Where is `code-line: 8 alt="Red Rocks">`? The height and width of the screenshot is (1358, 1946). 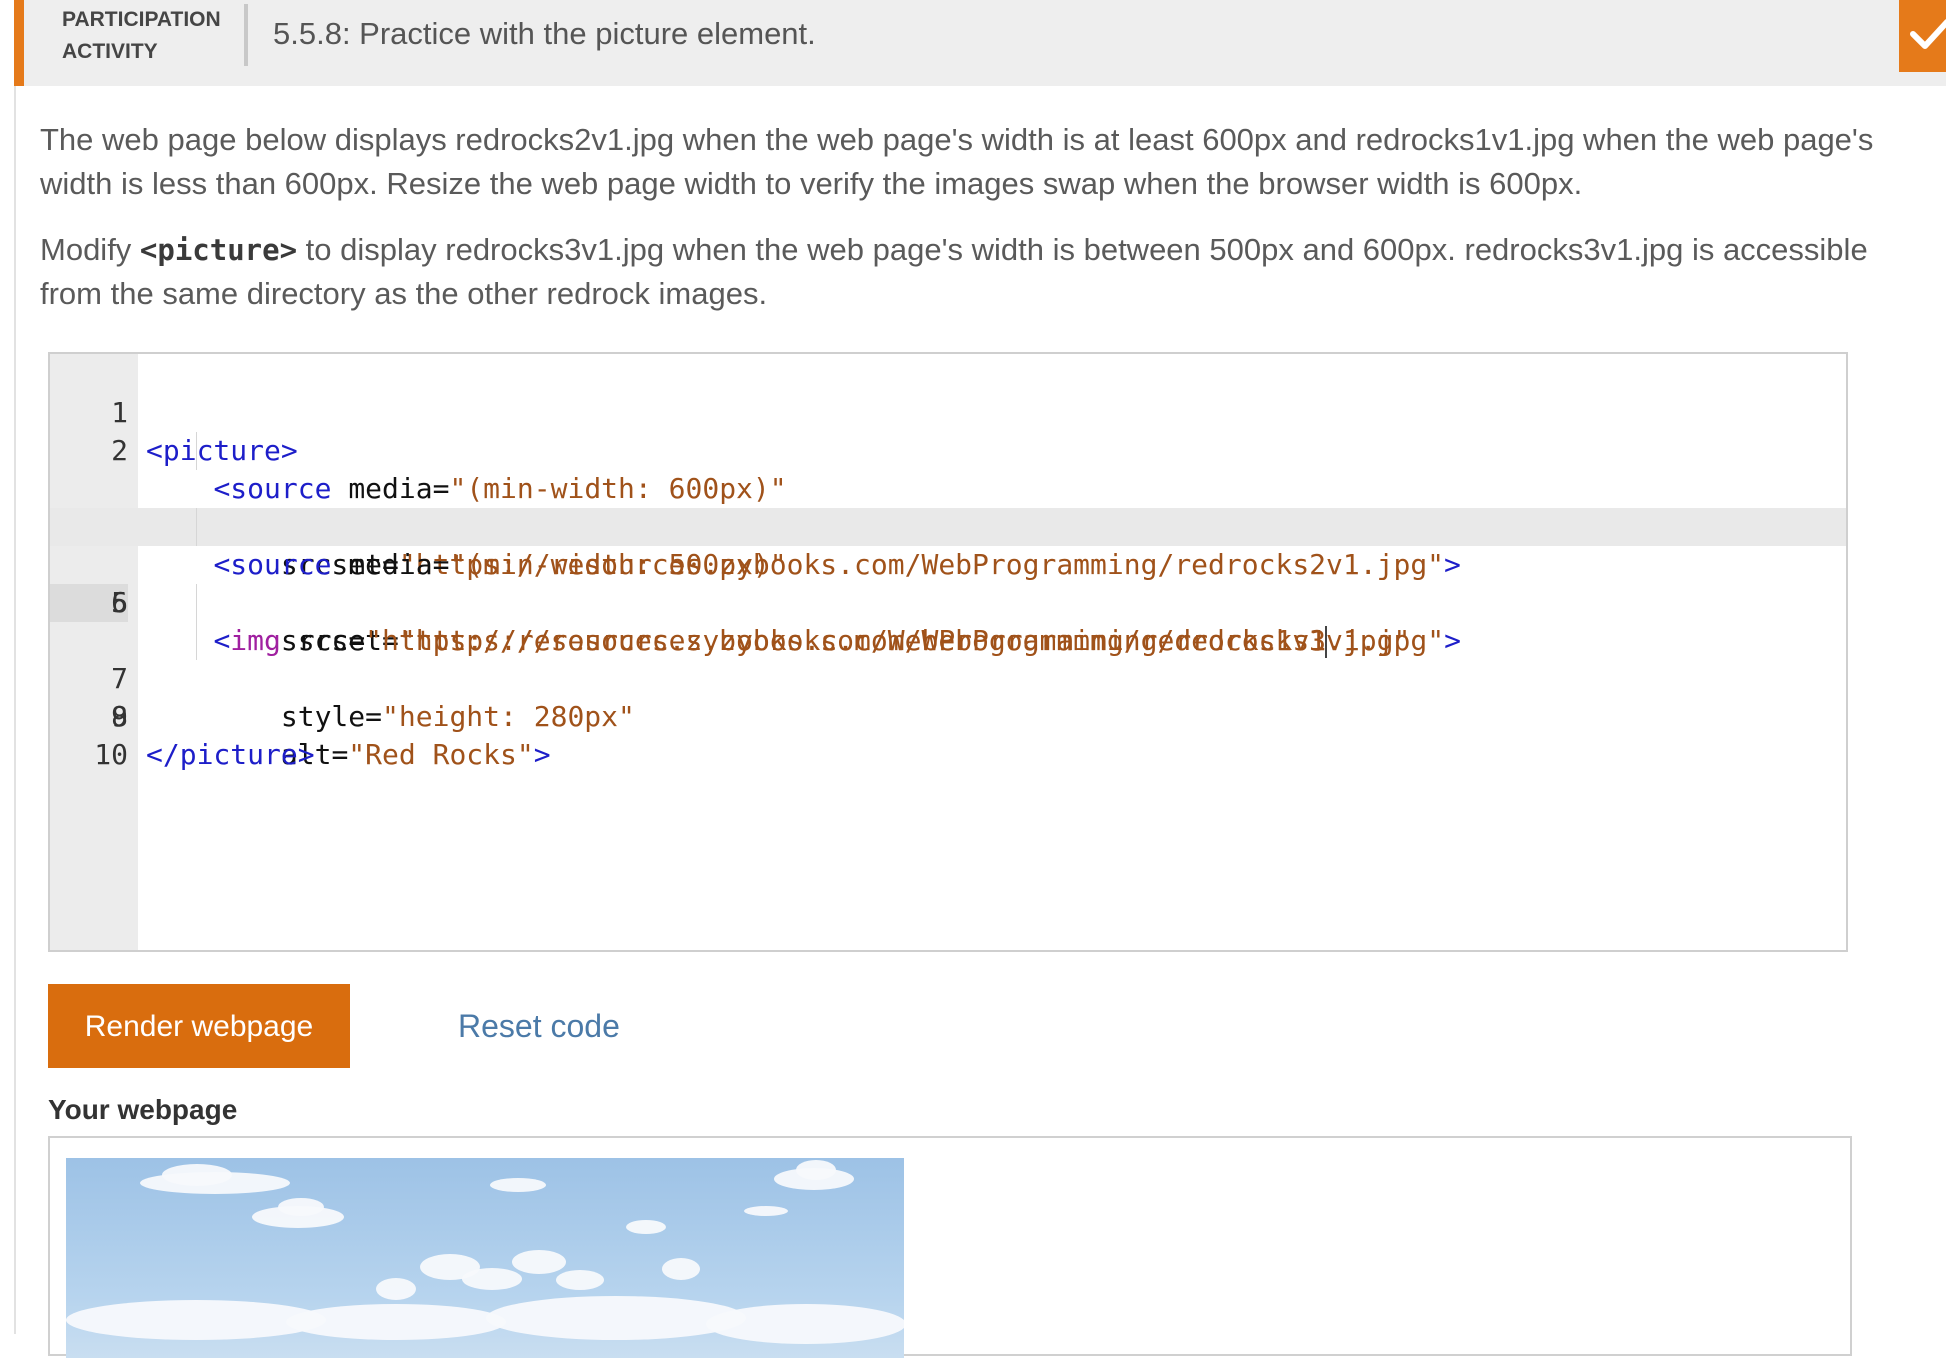
code-line: 8 alt="Red Rocks"> is located at coordinates (948, 696).